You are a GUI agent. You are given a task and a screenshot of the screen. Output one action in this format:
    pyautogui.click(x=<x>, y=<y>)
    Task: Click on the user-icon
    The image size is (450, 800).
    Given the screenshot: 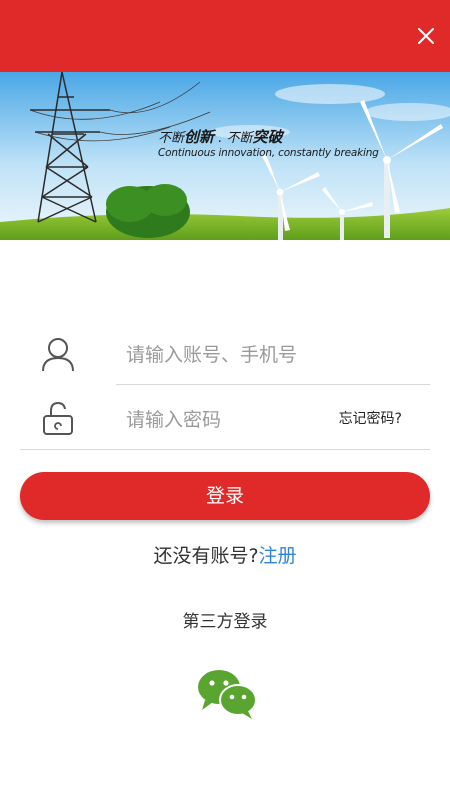 What is the action you would take?
    pyautogui.click(x=58, y=353)
    